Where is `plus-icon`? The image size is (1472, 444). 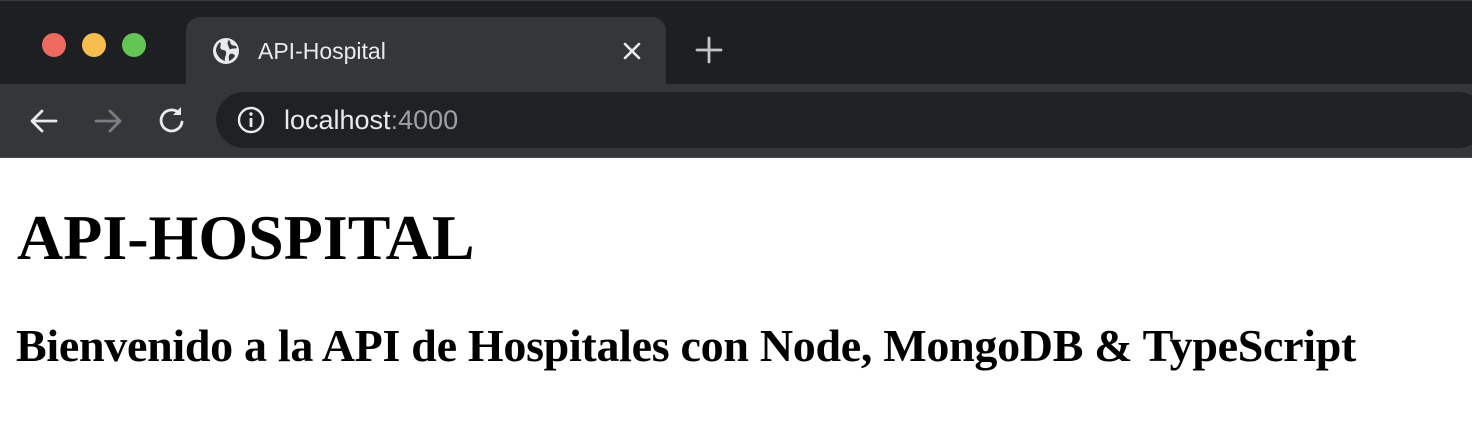 plus-icon is located at coordinates (709, 50).